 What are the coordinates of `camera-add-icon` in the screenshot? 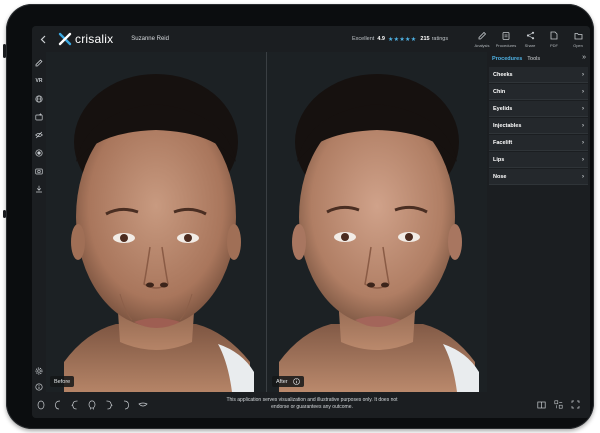 It's located at (39, 117).